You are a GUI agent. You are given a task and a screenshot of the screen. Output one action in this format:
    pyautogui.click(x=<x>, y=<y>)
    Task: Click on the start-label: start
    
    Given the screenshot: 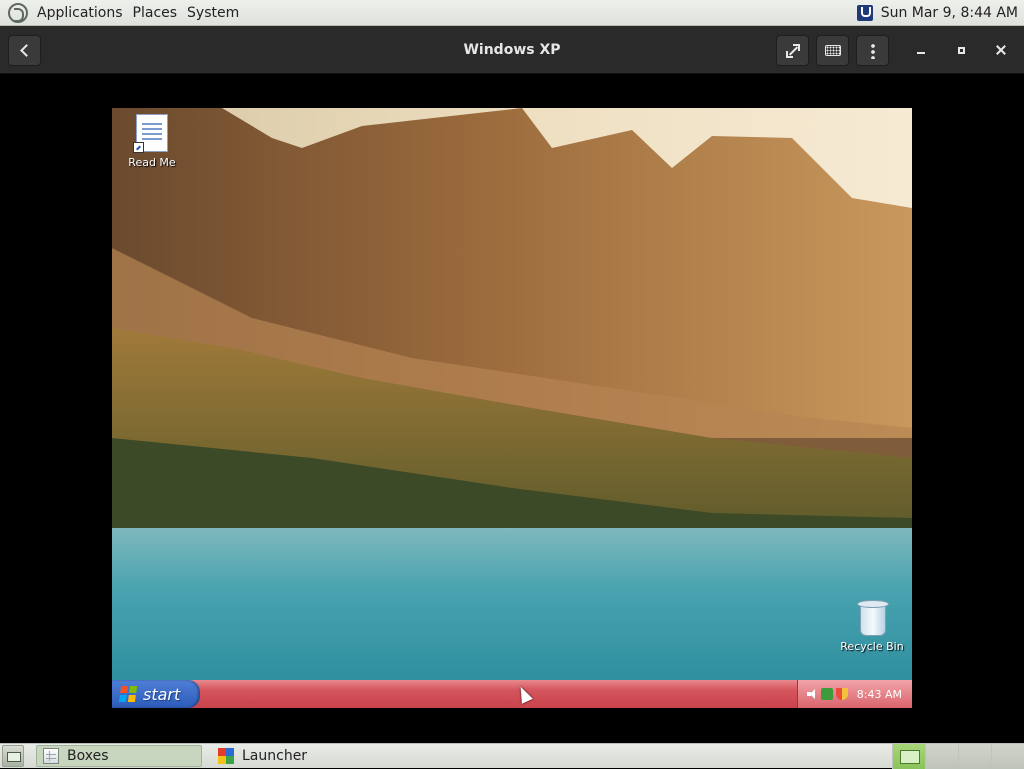 What is the action you would take?
    pyautogui.click(x=162, y=694)
    